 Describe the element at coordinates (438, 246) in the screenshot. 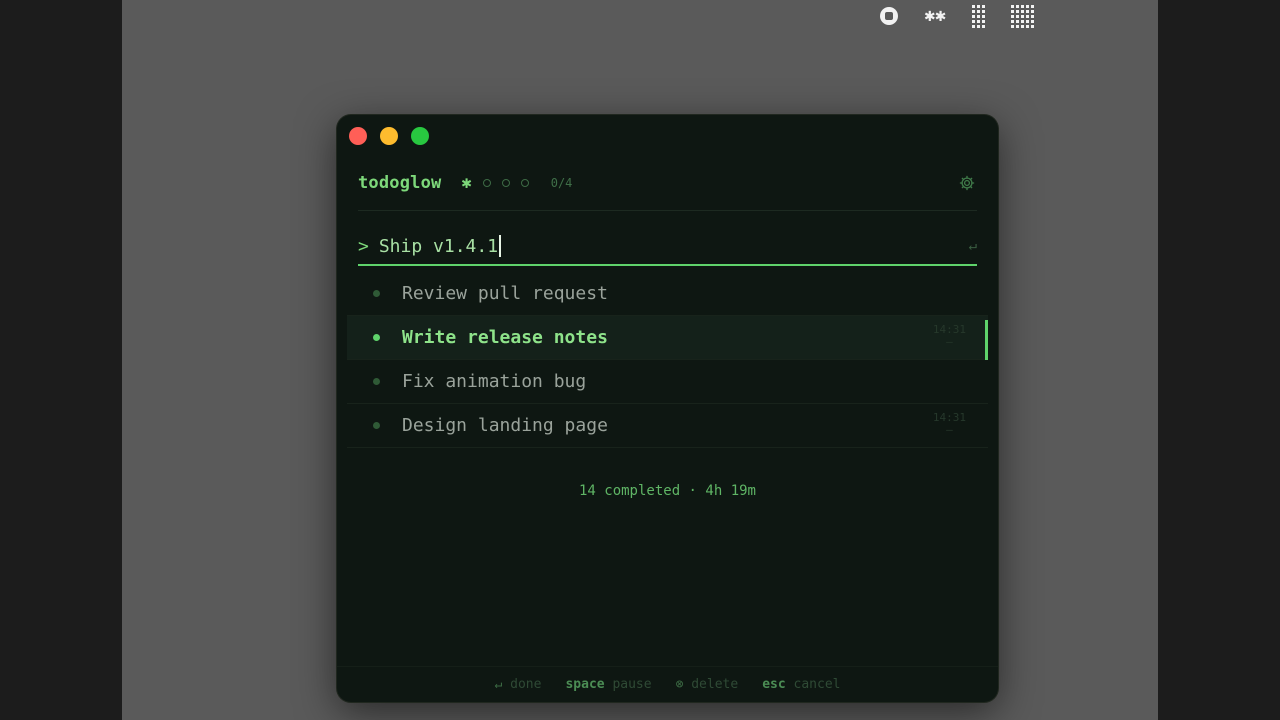

I see `new-task-input-value: Ship v1.4.1` at that location.